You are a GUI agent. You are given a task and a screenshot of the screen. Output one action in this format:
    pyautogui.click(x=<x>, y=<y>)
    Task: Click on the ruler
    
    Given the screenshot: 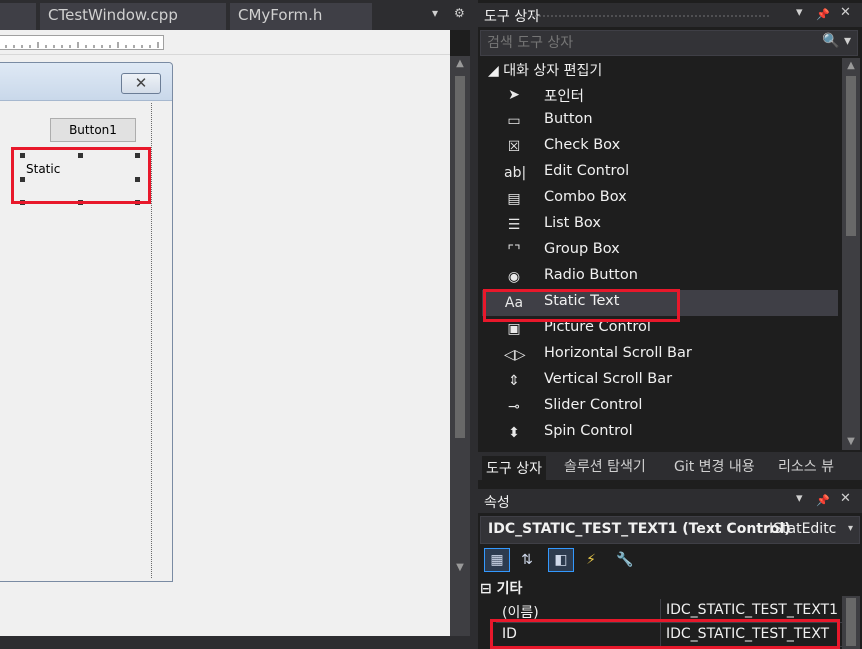 What is the action you would take?
    pyautogui.click(x=82, y=42)
    